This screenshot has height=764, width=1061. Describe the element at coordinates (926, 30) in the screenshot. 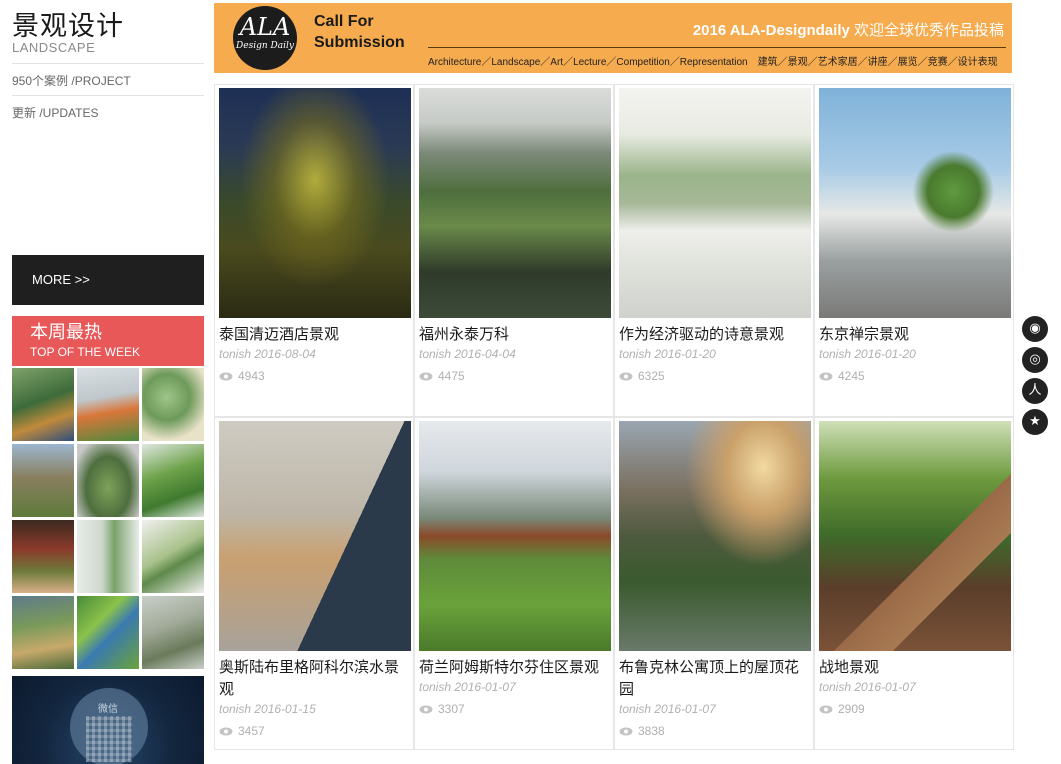

I see `banner-headline-zh: 欢迎全球优秀作品投稿` at that location.